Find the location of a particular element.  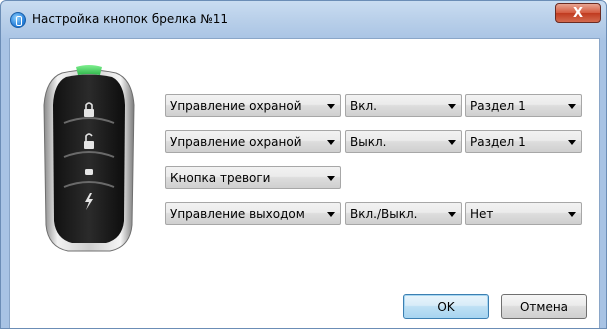

row1-target-select: Раздел 1 is located at coordinates (523, 105).